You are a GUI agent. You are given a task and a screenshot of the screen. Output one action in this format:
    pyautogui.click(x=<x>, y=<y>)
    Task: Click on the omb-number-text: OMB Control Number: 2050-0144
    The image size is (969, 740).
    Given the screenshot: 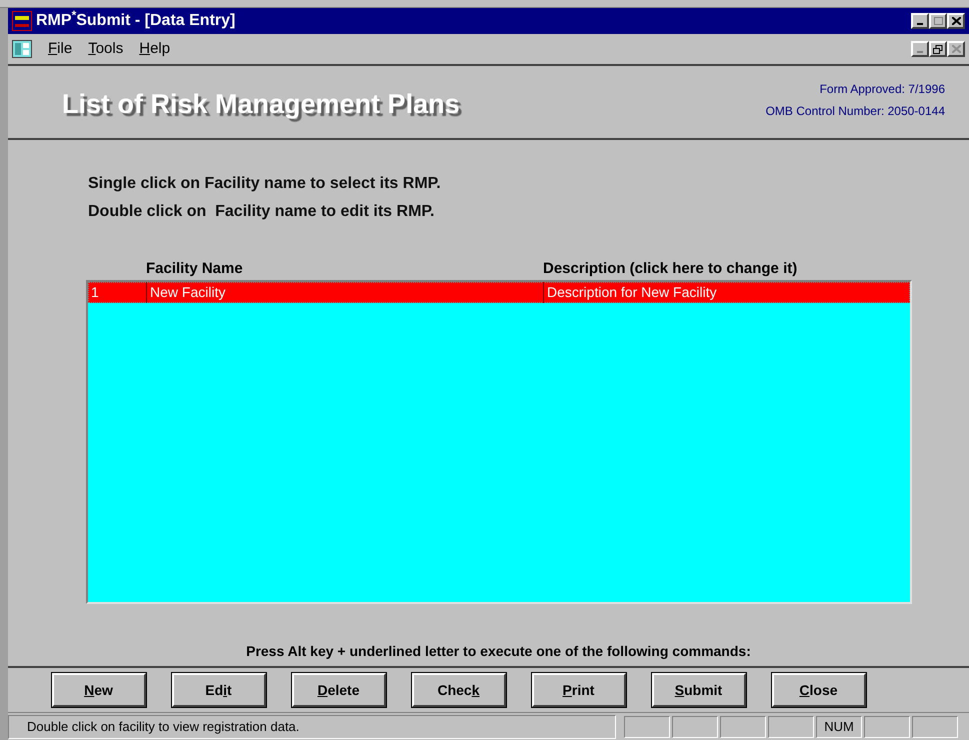 What is the action you would take?
    pyautogui.click(x=855, y=111)
    